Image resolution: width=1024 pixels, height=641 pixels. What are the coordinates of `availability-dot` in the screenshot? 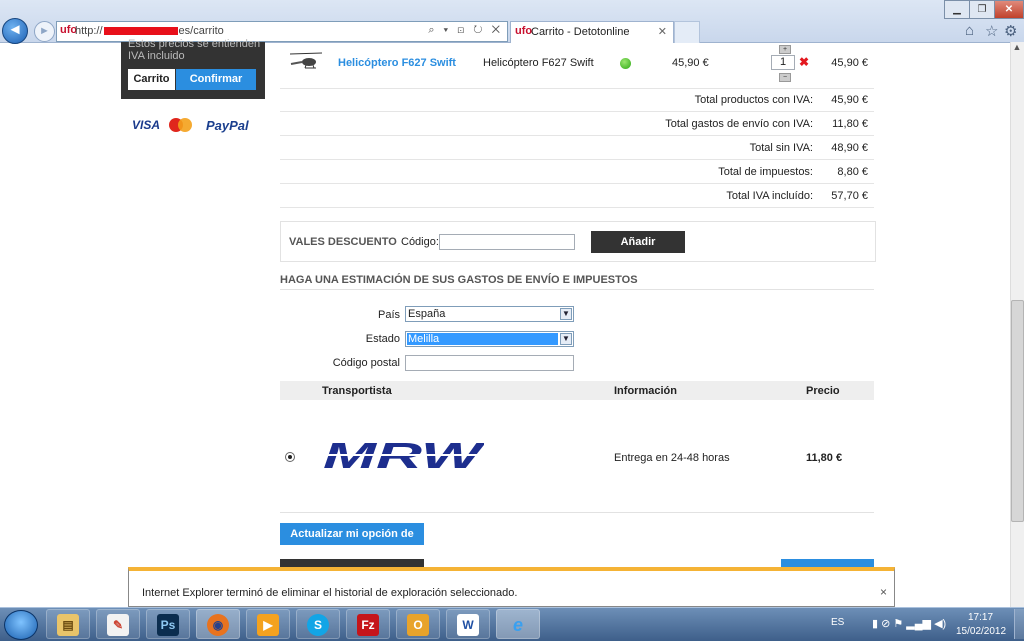 It's located at (625, 63).